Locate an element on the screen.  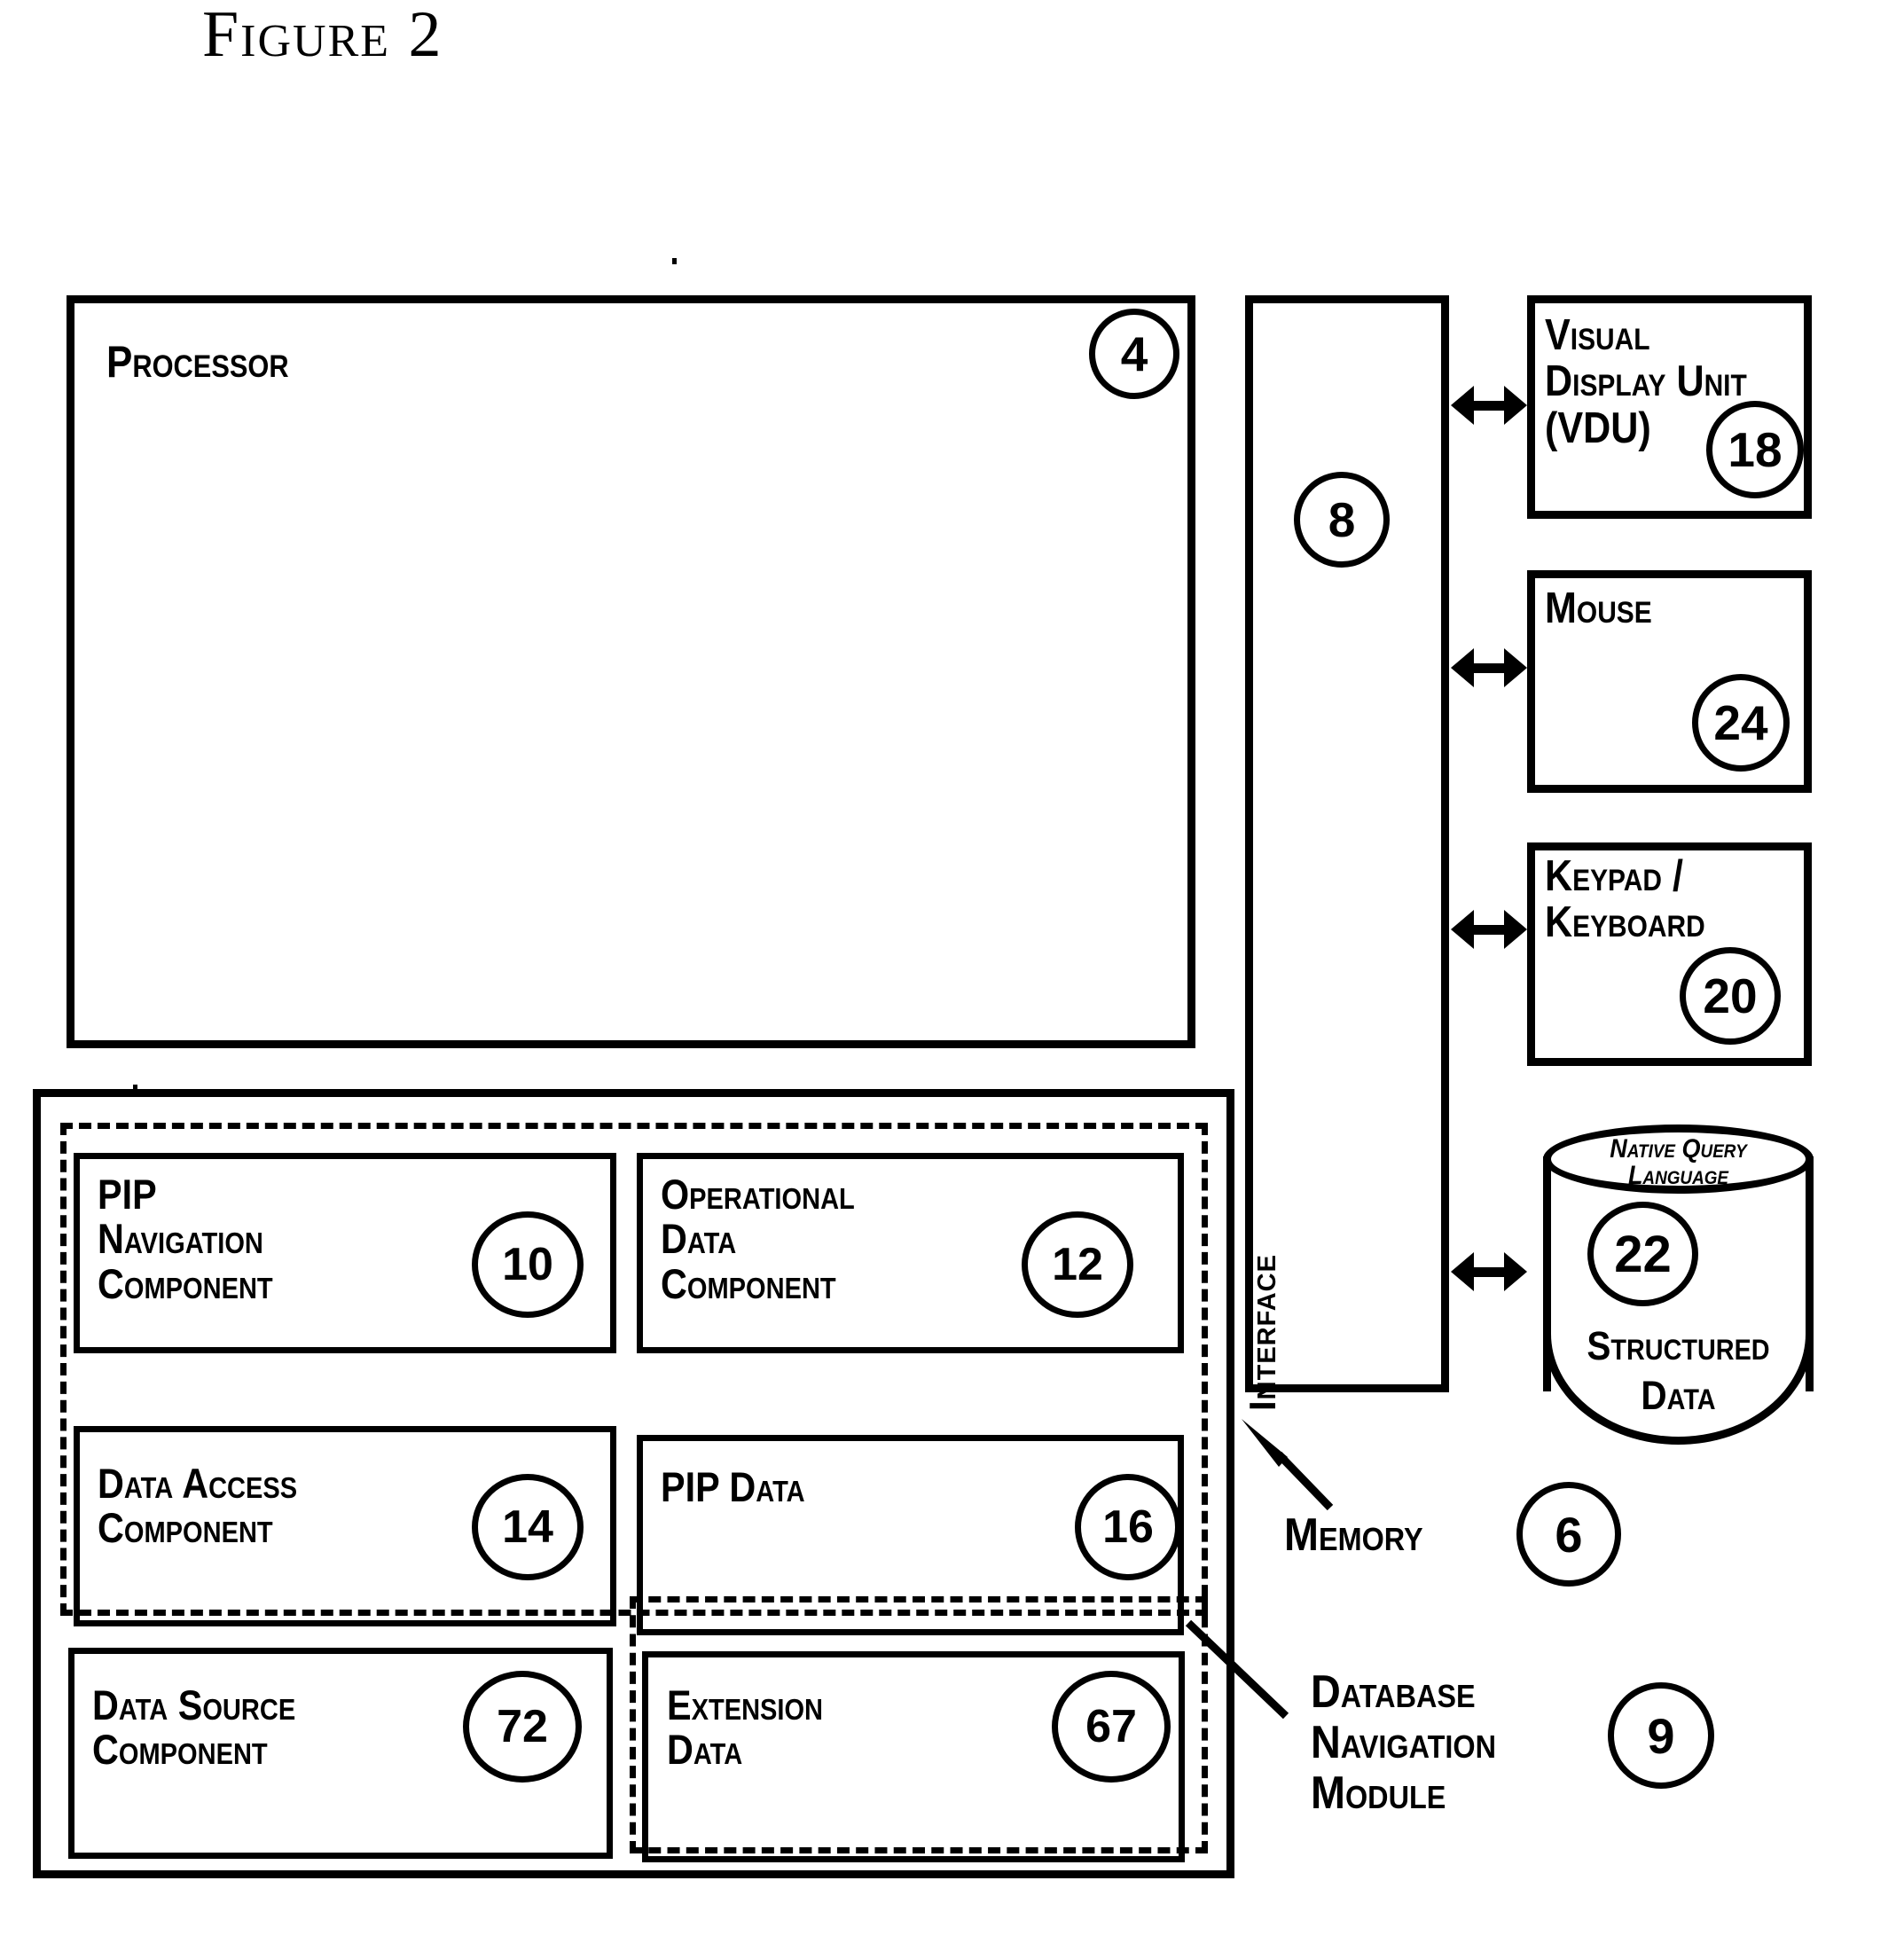
ref-bubble-structured-data: 22 is located at coordinates (1642, 1254).